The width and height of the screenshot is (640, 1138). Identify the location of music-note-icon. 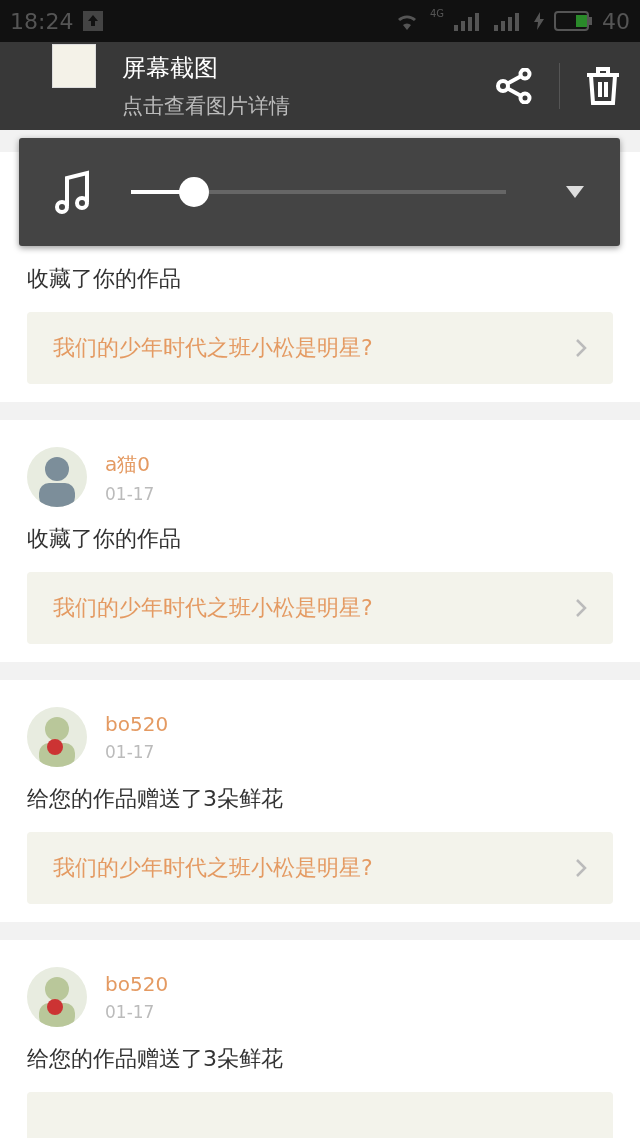
(73, 192).